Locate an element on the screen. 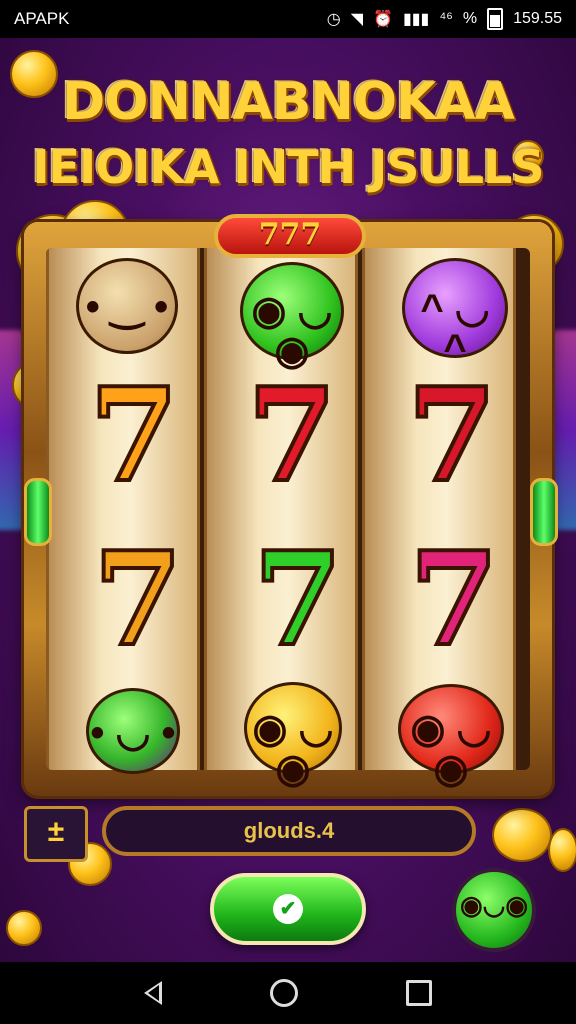 The height and width of the screenshot is (1024, 576). wifi-icon: ◥ is located at coordinates (357, 19).